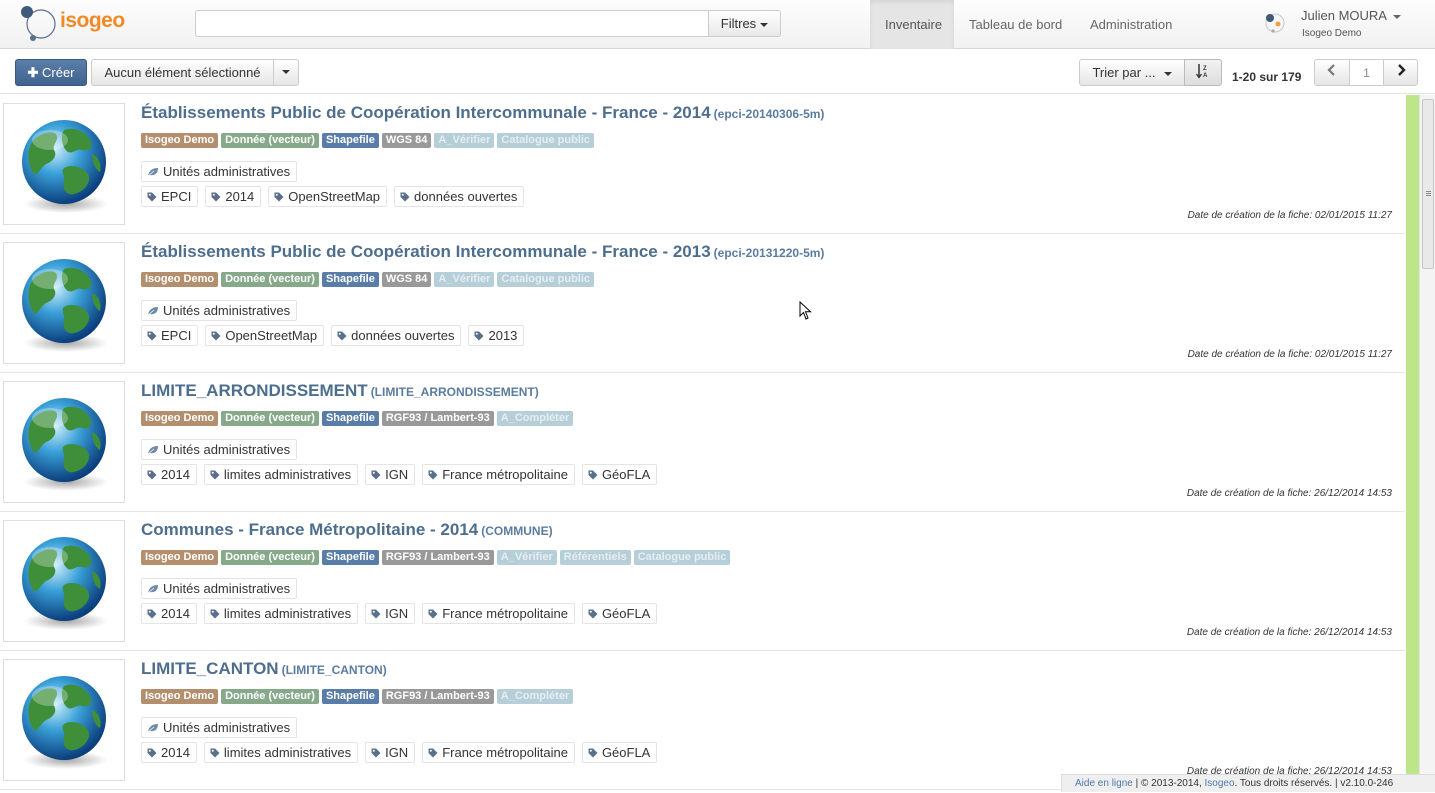 This screenshot has height=793, width=1435. Describe the element at coordinates (626, 613) in the screenshot. I see `keyword-label: GéoFLA` at that location.